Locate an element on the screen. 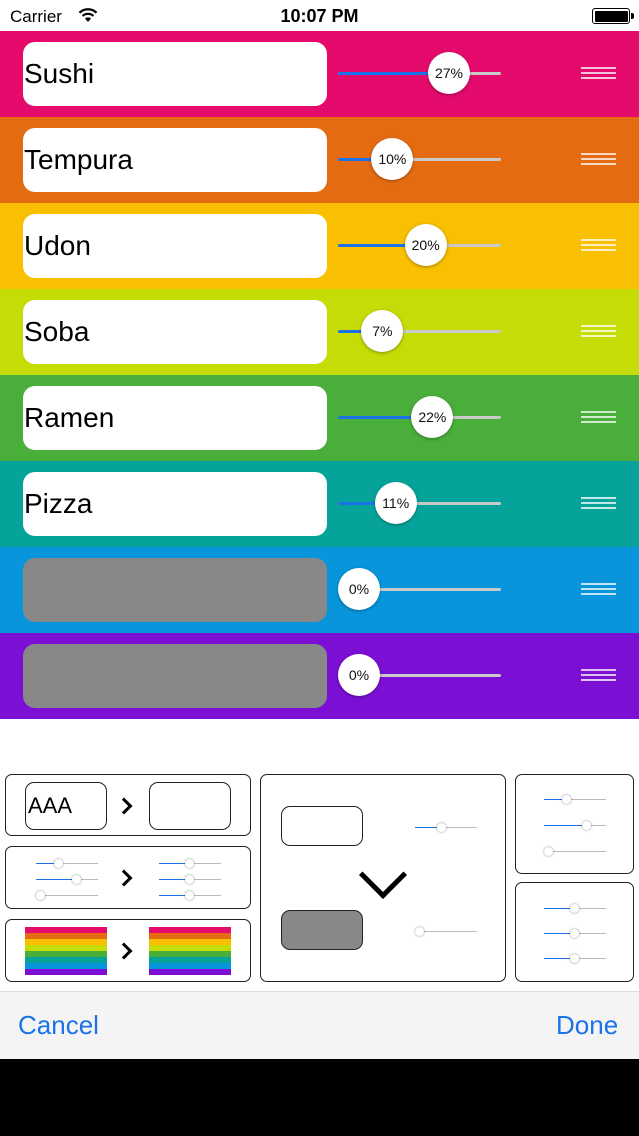 Image resolution: width=639 pixels, height=1136 pixels. list-item: Tempura 10% is located at coordinates (319, 160).